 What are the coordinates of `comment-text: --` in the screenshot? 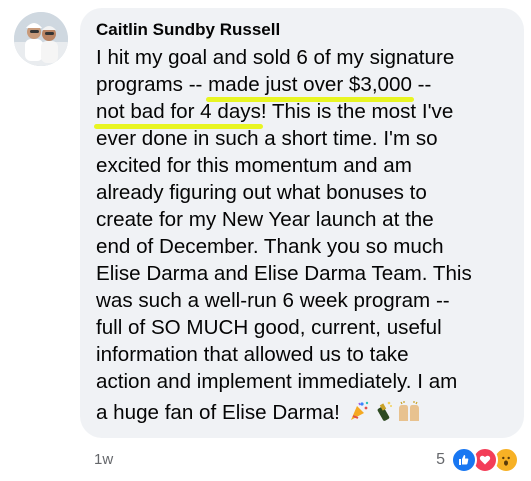 It's located at (421, 84).